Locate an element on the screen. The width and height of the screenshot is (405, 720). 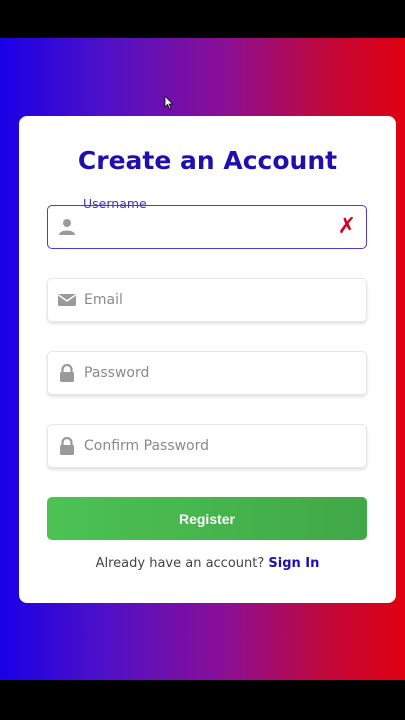
page-title: Create an Account is located at coordinates (207, 160).